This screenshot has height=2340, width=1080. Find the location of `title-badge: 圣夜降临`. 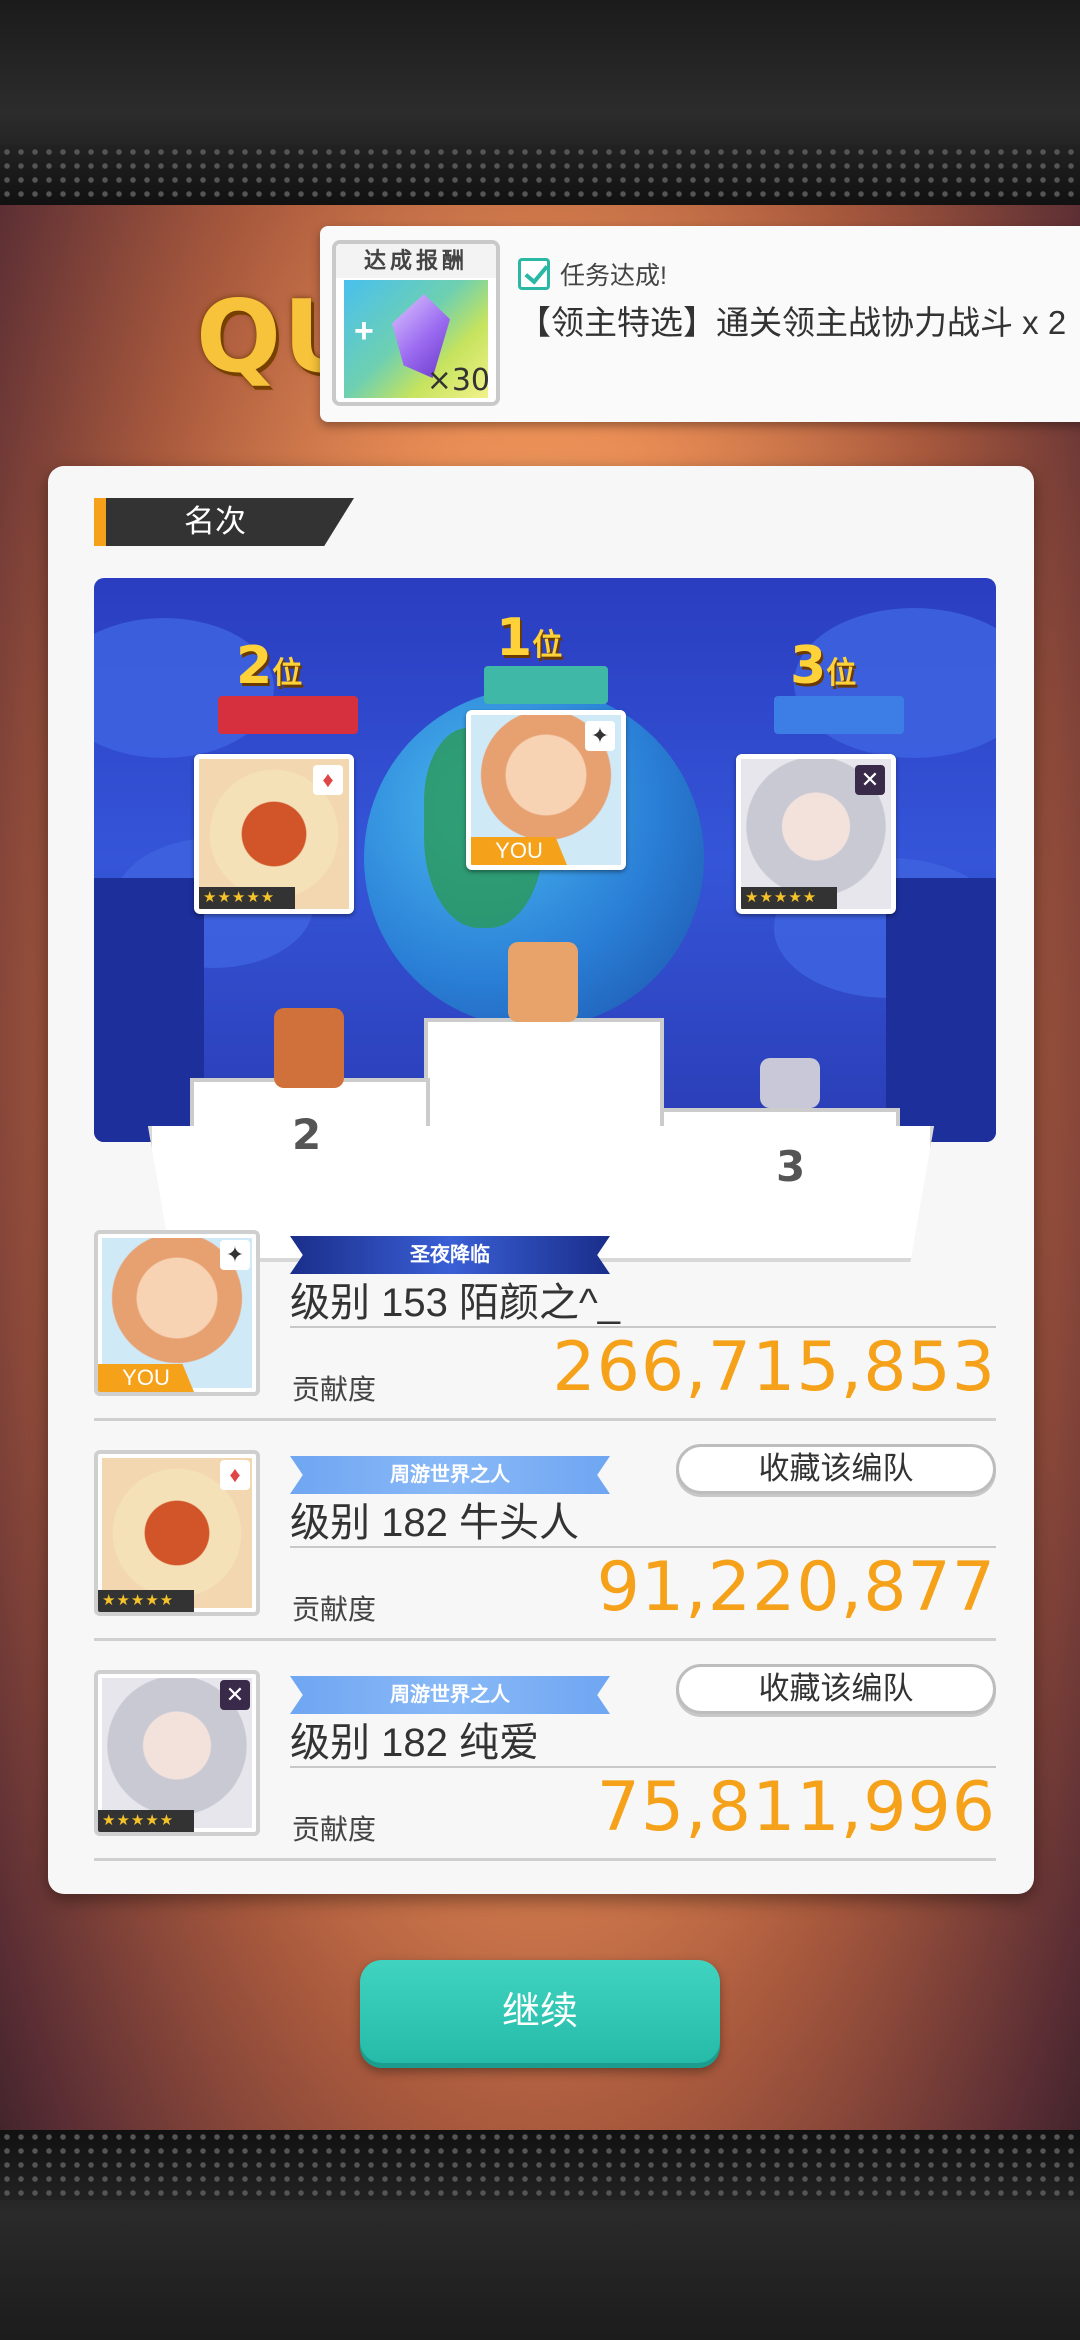

title-badge: 圣夜降临 is located at coordinates (450, 1255).